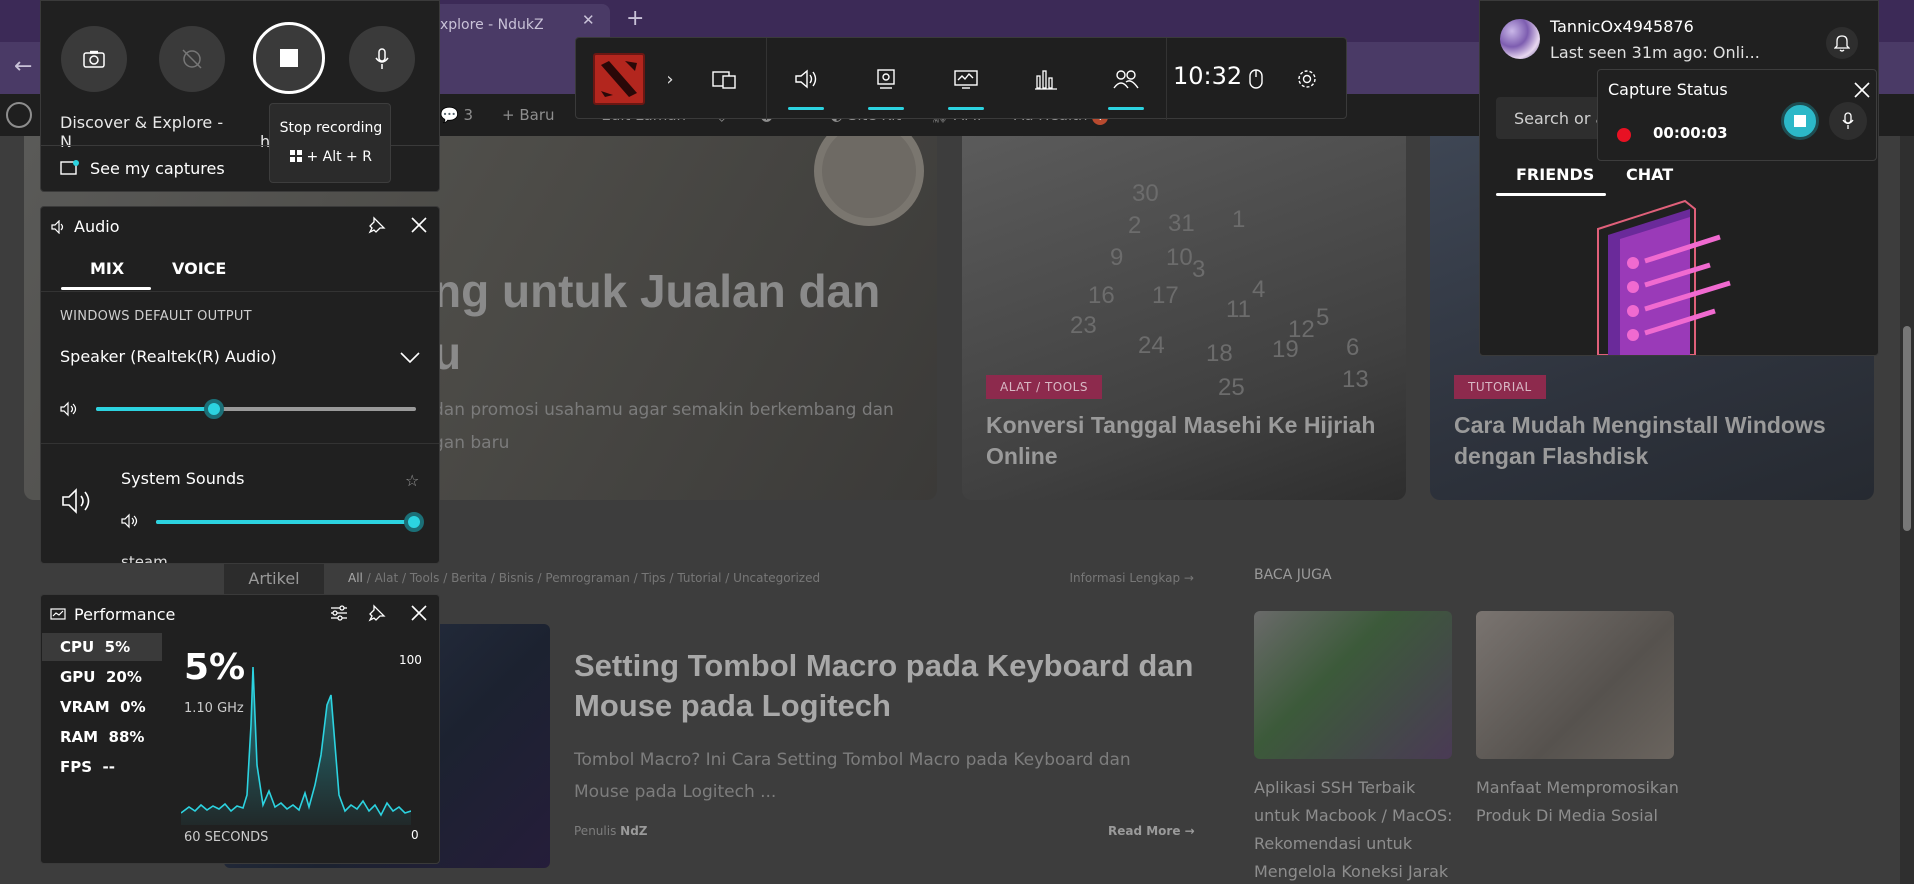 The image size is (1914, 884). I want to click on perf-row-vram: VRAM 0%, so click(102, 707).